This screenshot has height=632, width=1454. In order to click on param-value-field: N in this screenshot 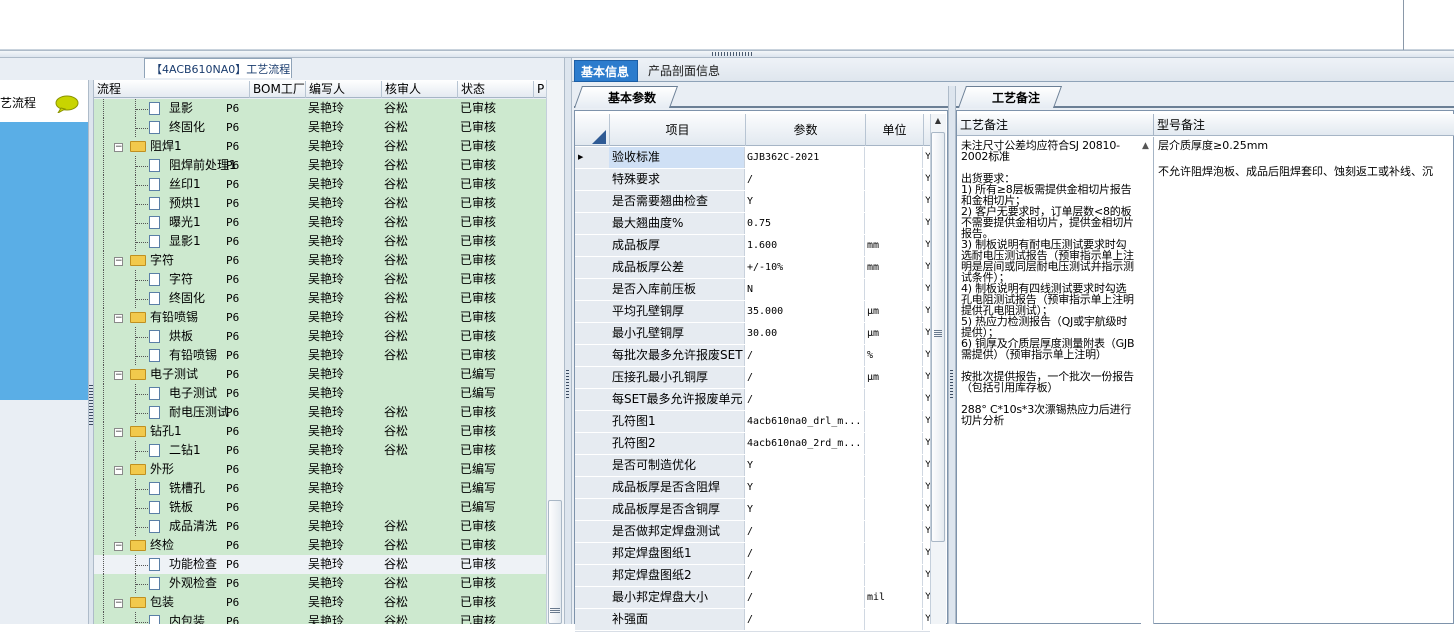, I will do `click(805, 289)`.